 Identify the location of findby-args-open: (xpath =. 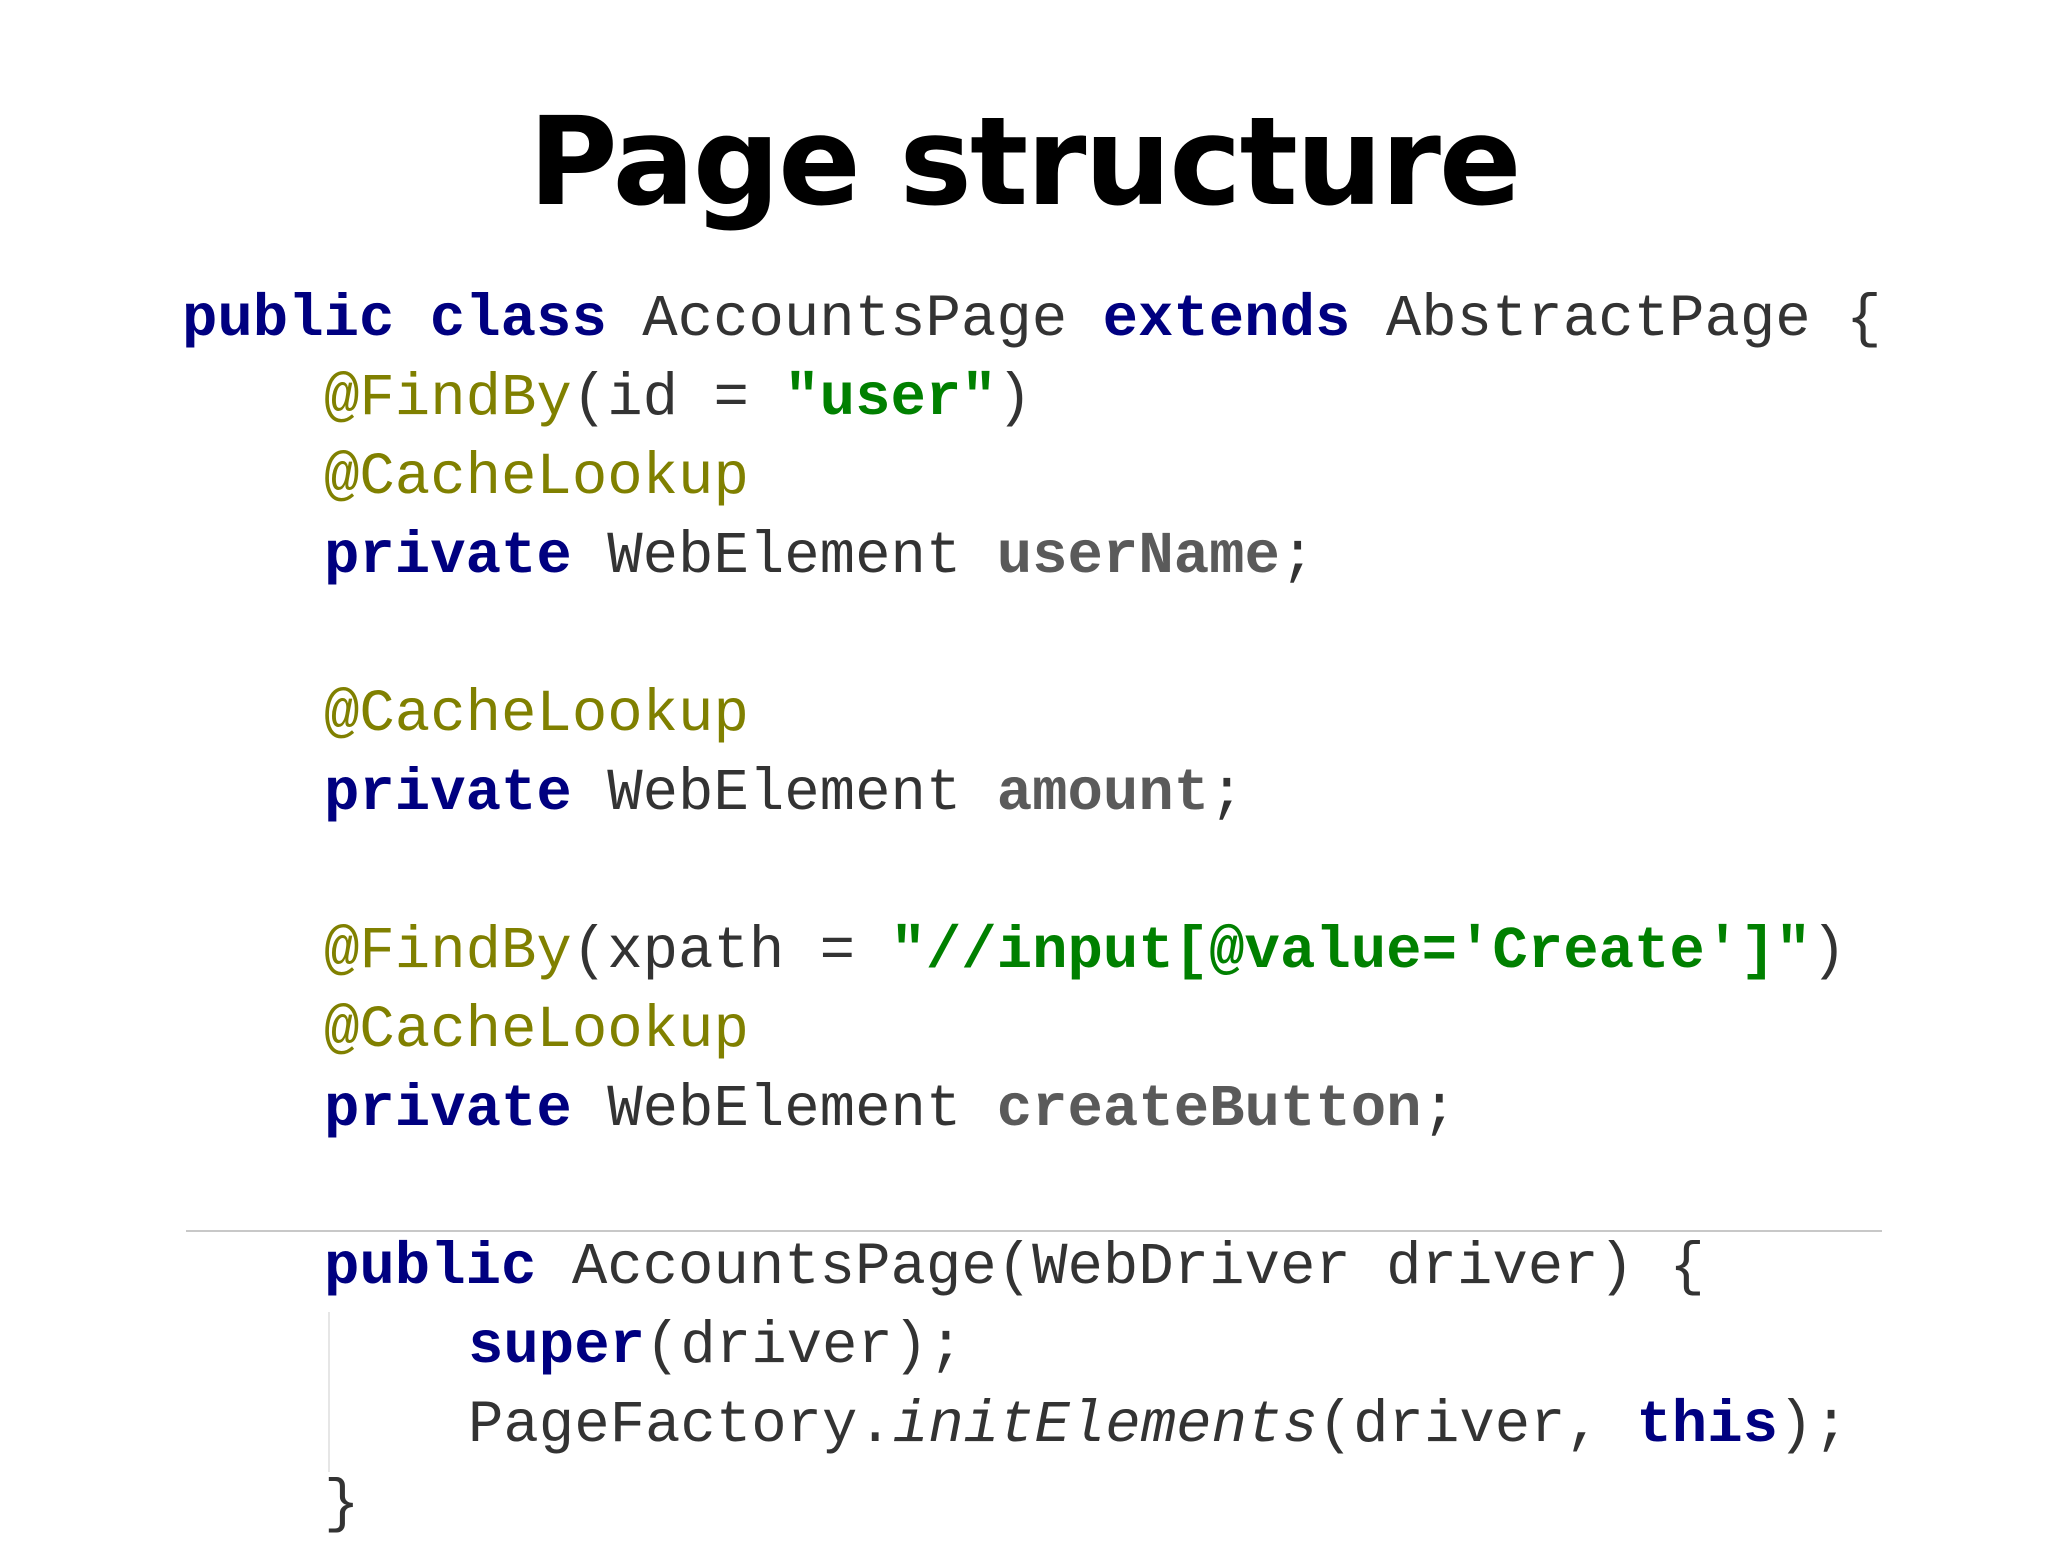
(731, 951).